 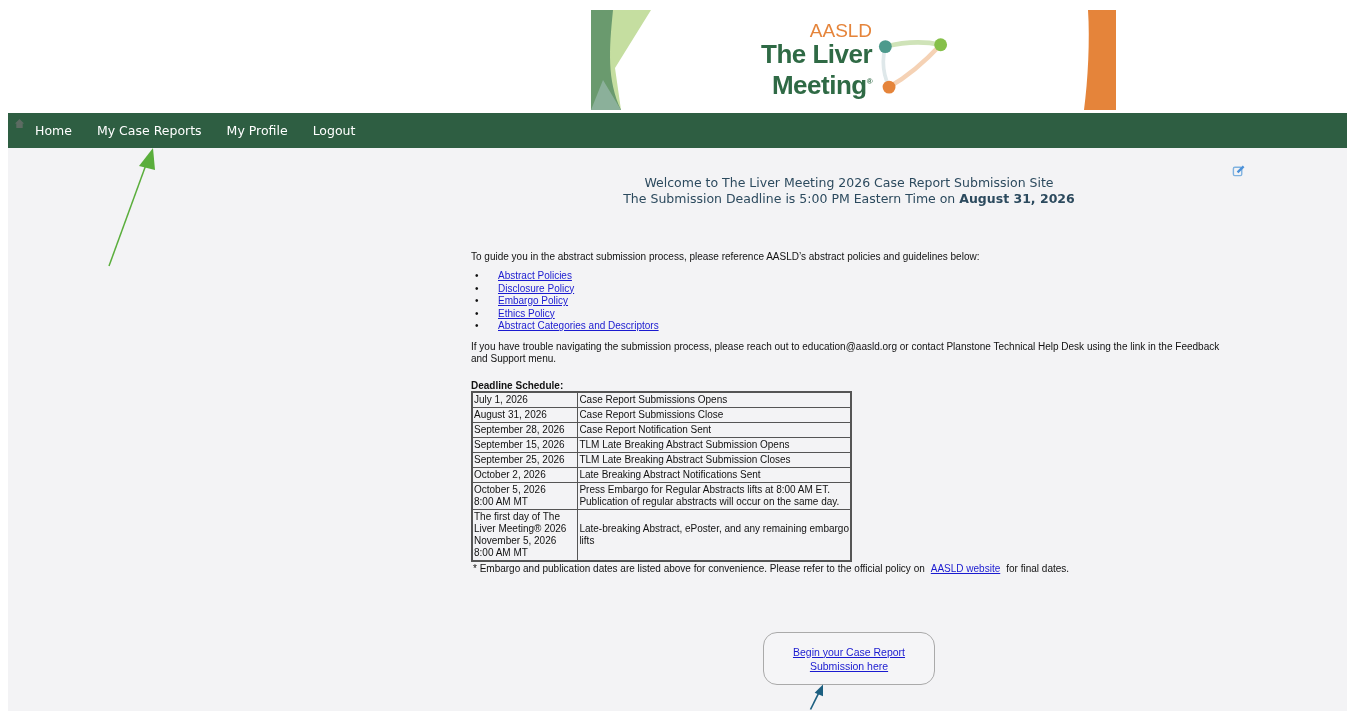 What do you see at coordinates (846, 353) in the screenshot?
I see `help-text: If you have trouble navigating the submission process, please reach out to education@aasld.org or contact Planstone Technical Help Desk using the link in the Feedback and Support menu.` at bounding box center [846, 353].